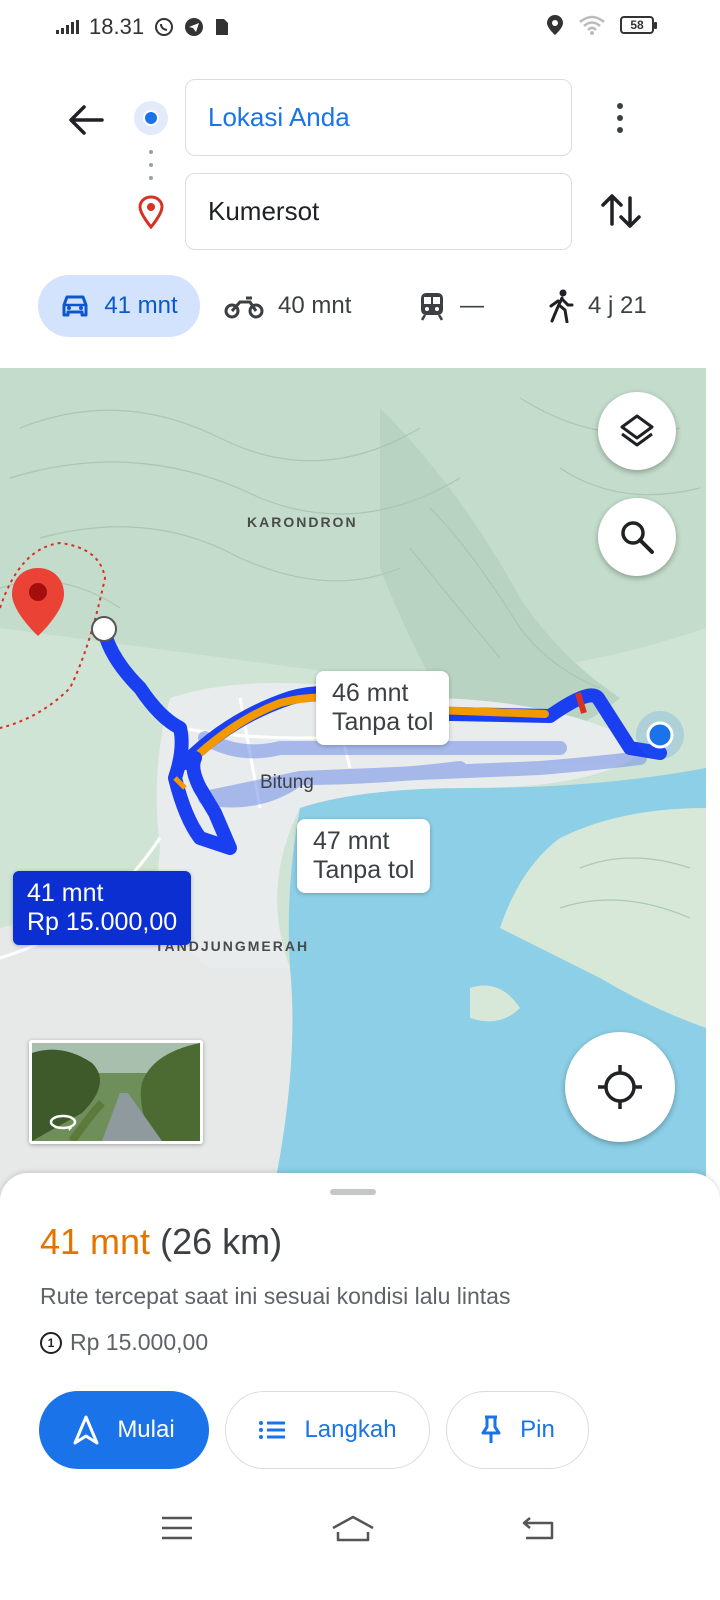  Describe the element at coordinates (302, 522) in the screenshot. I see `map-label-karondron: KARONDRON` at that location.